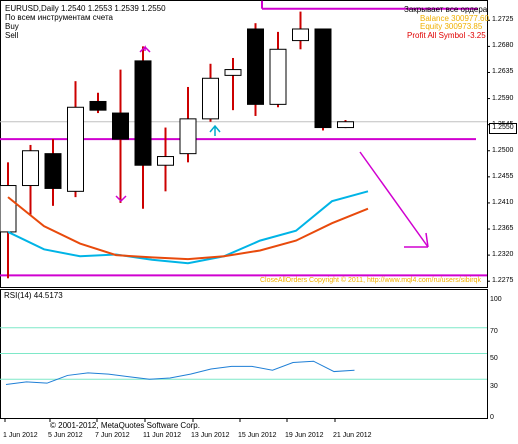 The height and width of the screenshot is (444, 518). What do you see at coordinates (503, 202) in the screenshot?
I see `price-tick-label: 1.2410` at bounding box center [503, 202].